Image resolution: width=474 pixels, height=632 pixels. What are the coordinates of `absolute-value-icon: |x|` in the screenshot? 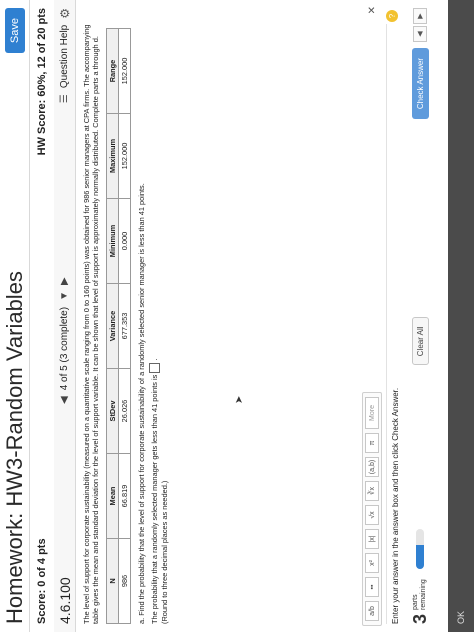 It's located at (372, 539).